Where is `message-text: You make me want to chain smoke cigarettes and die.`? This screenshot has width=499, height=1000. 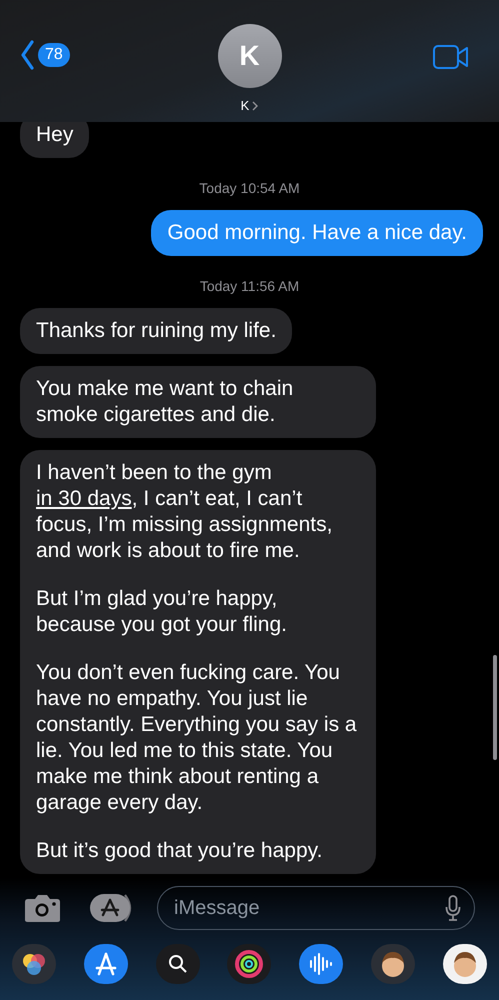 message-text: You make me want to chain smoke cigarettes and die. is located at coordinates (165, 402).